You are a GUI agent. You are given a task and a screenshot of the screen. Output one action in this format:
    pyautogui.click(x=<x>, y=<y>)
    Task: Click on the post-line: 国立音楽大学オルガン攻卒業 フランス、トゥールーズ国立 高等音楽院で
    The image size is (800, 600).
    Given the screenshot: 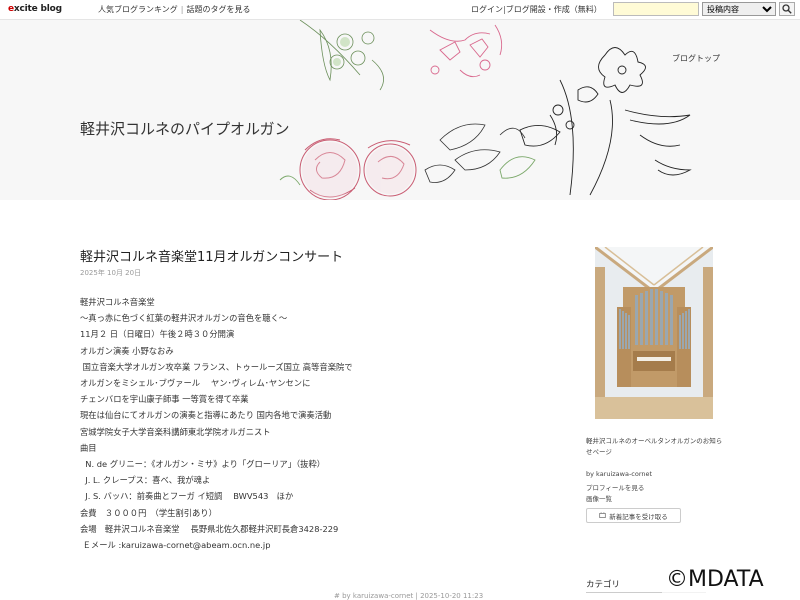 What is the action you would take?
    pyautogui.click(x=216, y=366)
    